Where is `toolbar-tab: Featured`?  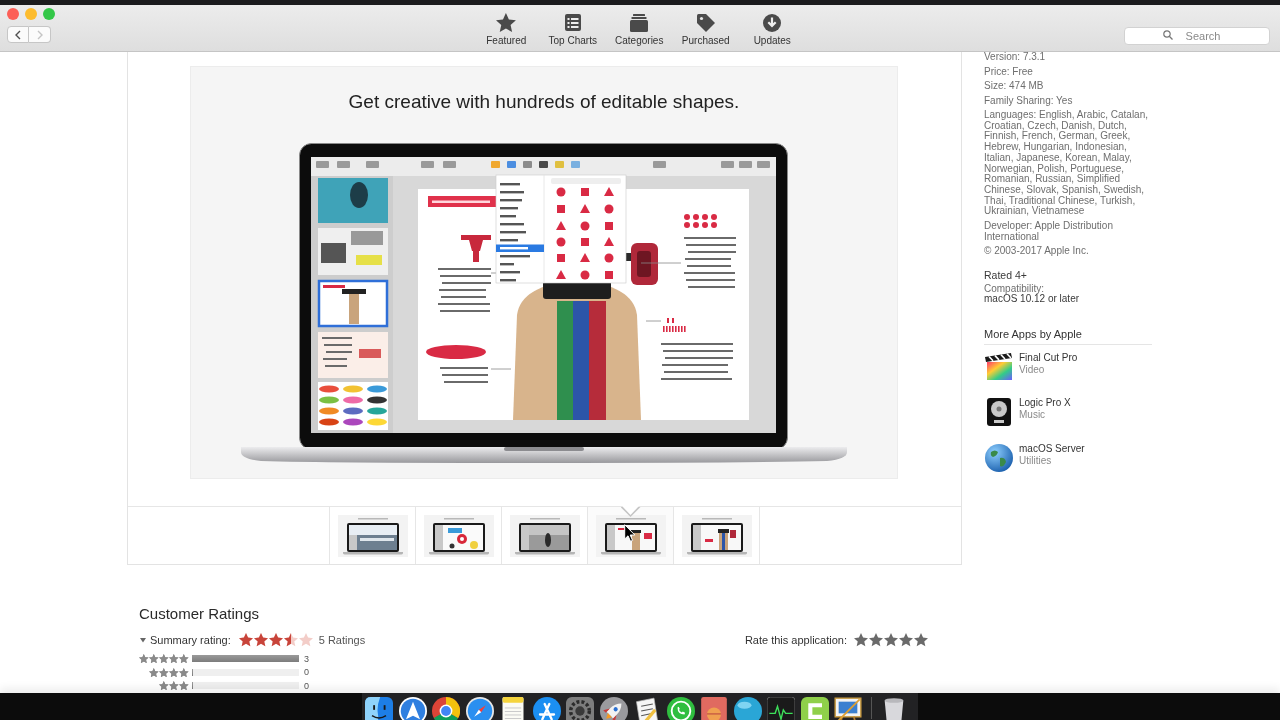
toolbar-tab: Featured is located at coordinates (506, 28).